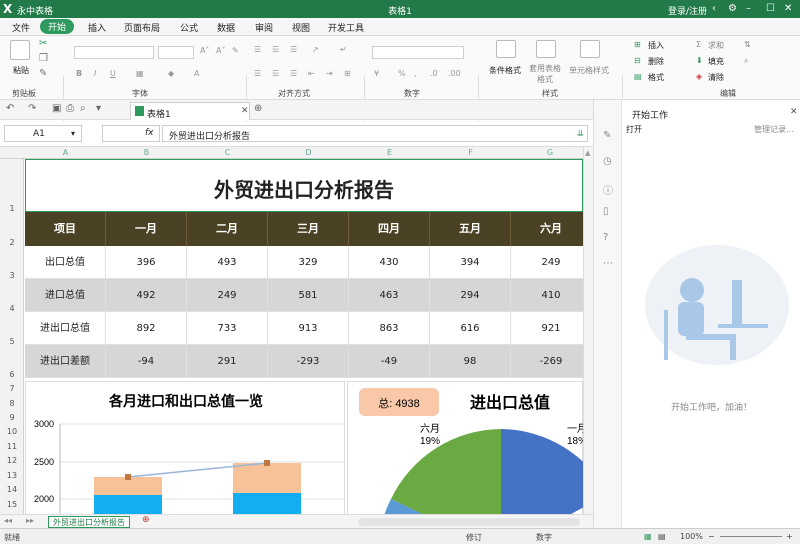  I want to click on fill-button: 填充, so click(716, 61).